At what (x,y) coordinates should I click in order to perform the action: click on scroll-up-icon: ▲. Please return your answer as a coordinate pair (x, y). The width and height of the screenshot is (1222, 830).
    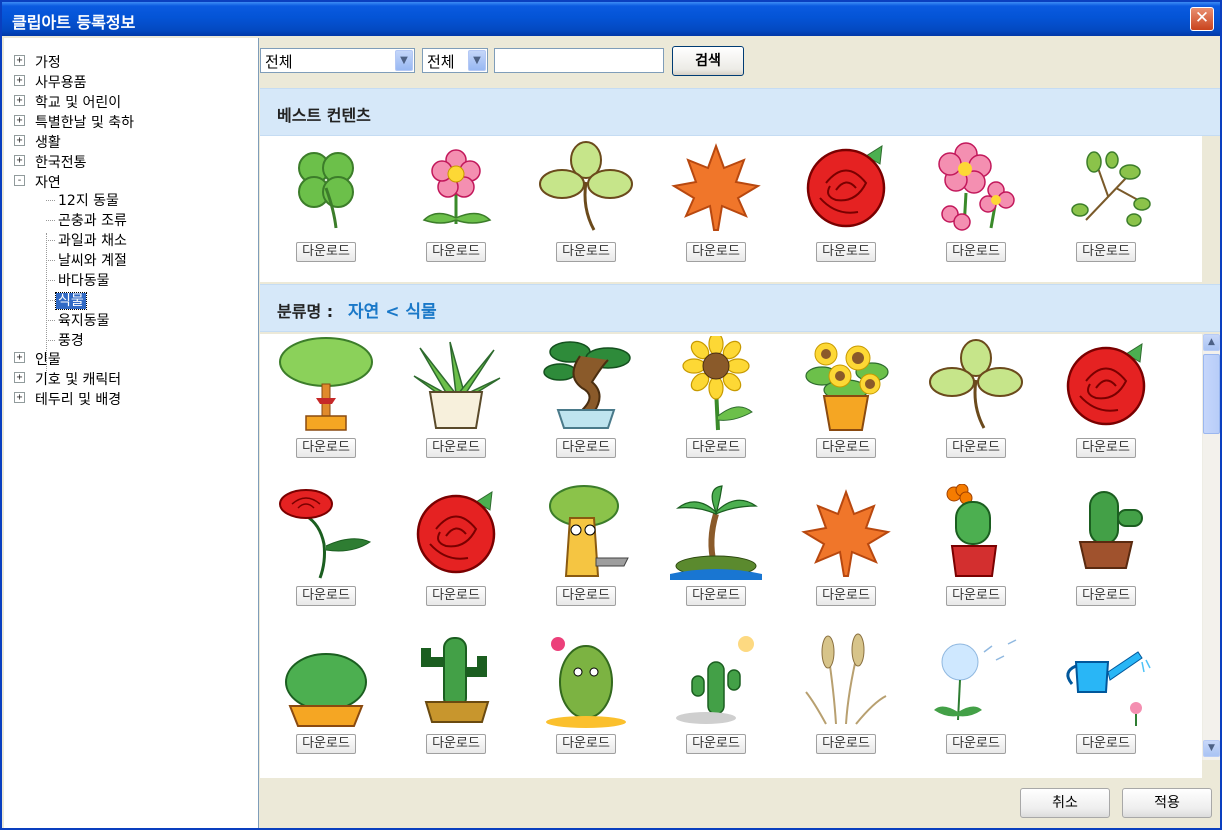
    Looking at the image, I should click on (1211, 342).